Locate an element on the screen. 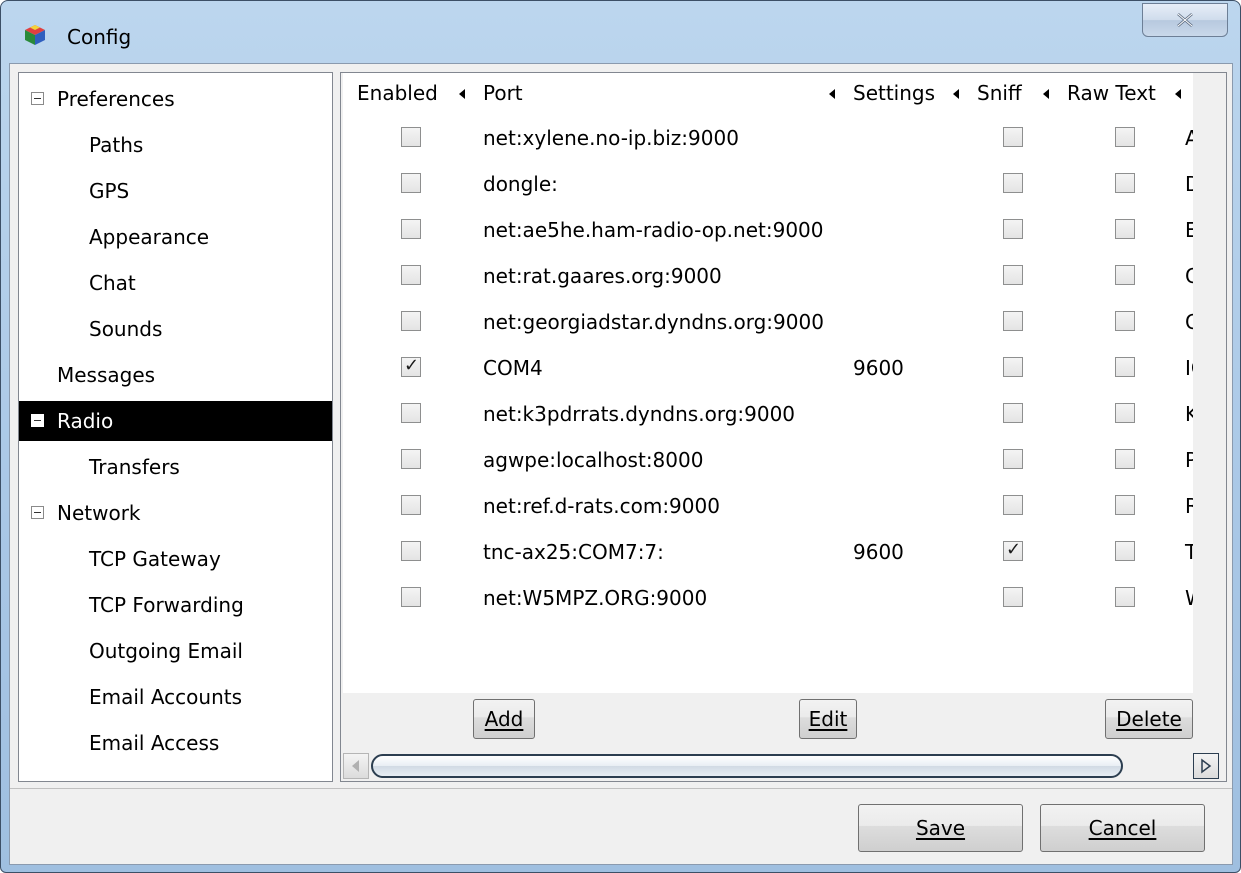 Image resolution: width=1241 pixels, height=873 pixels. column-raw-text: Raw Text is located at coordinates (1111, 93).